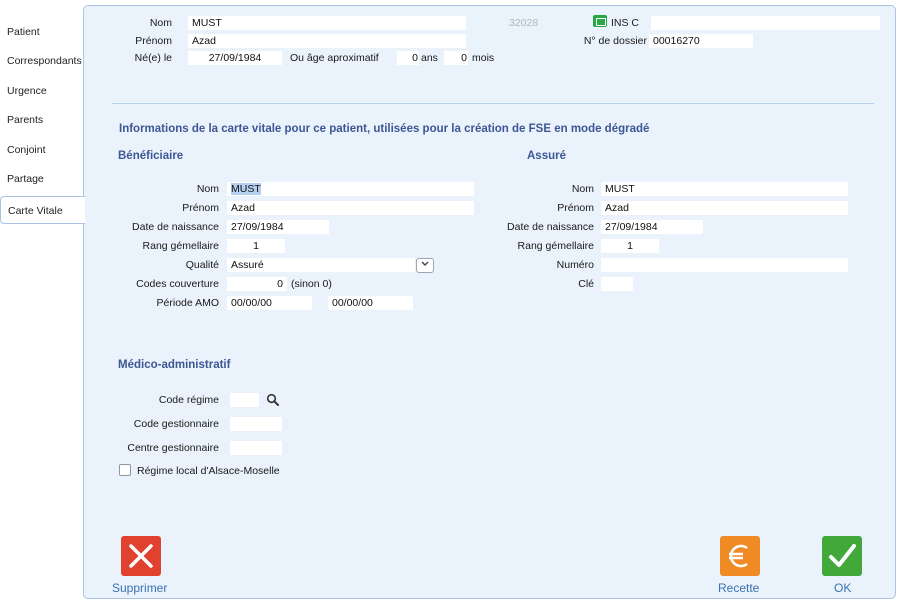 This screenshot has width=900, height=611. I want to click on ins-label: INS C, so click(625, 23).